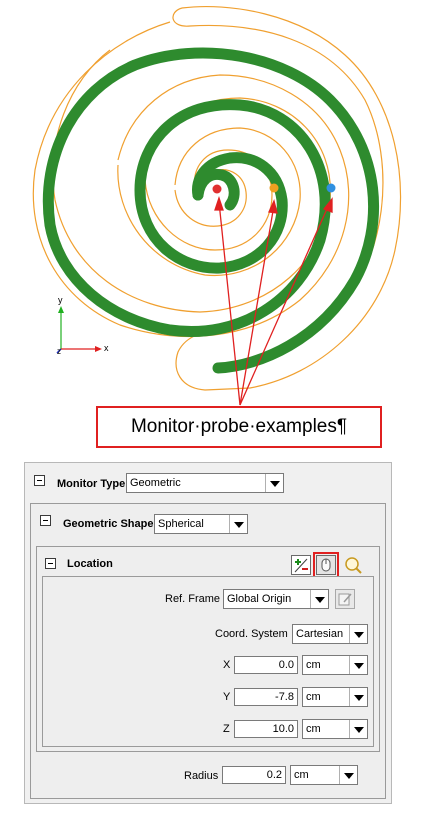 The width and height of the screenshot is (426, 817). Describe the element at coordinates (45, 520) in the screenshot. I see `geometric-shape-collapse-icon` at that location.